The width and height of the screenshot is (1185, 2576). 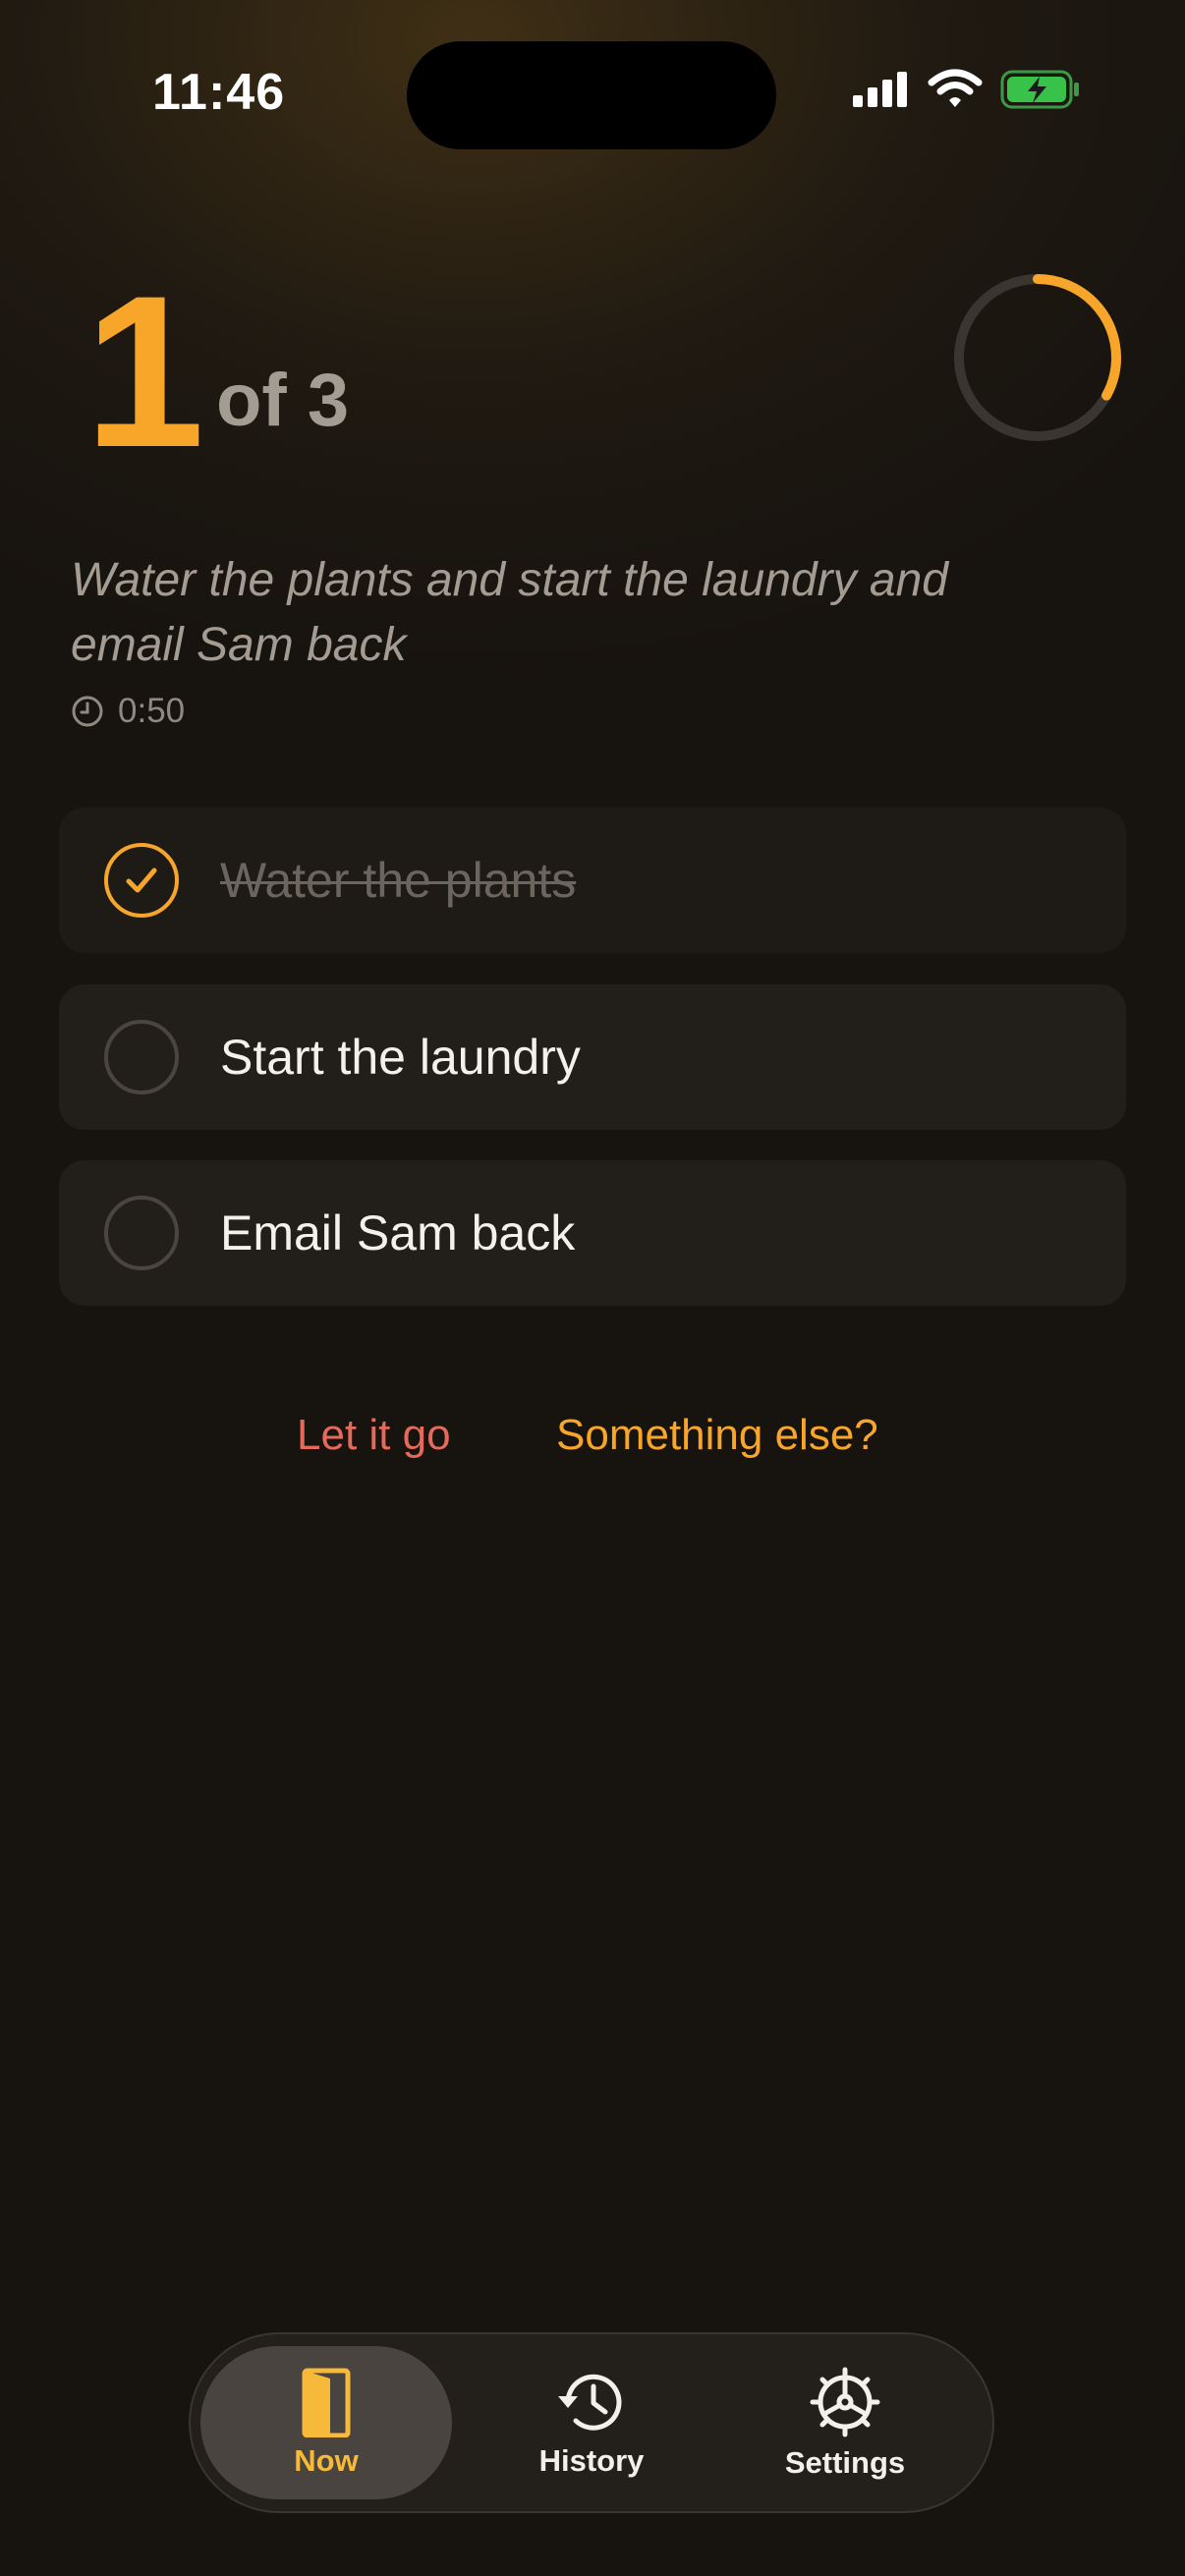 I want to click on checkmark-icon, so click(x=141, y=880).